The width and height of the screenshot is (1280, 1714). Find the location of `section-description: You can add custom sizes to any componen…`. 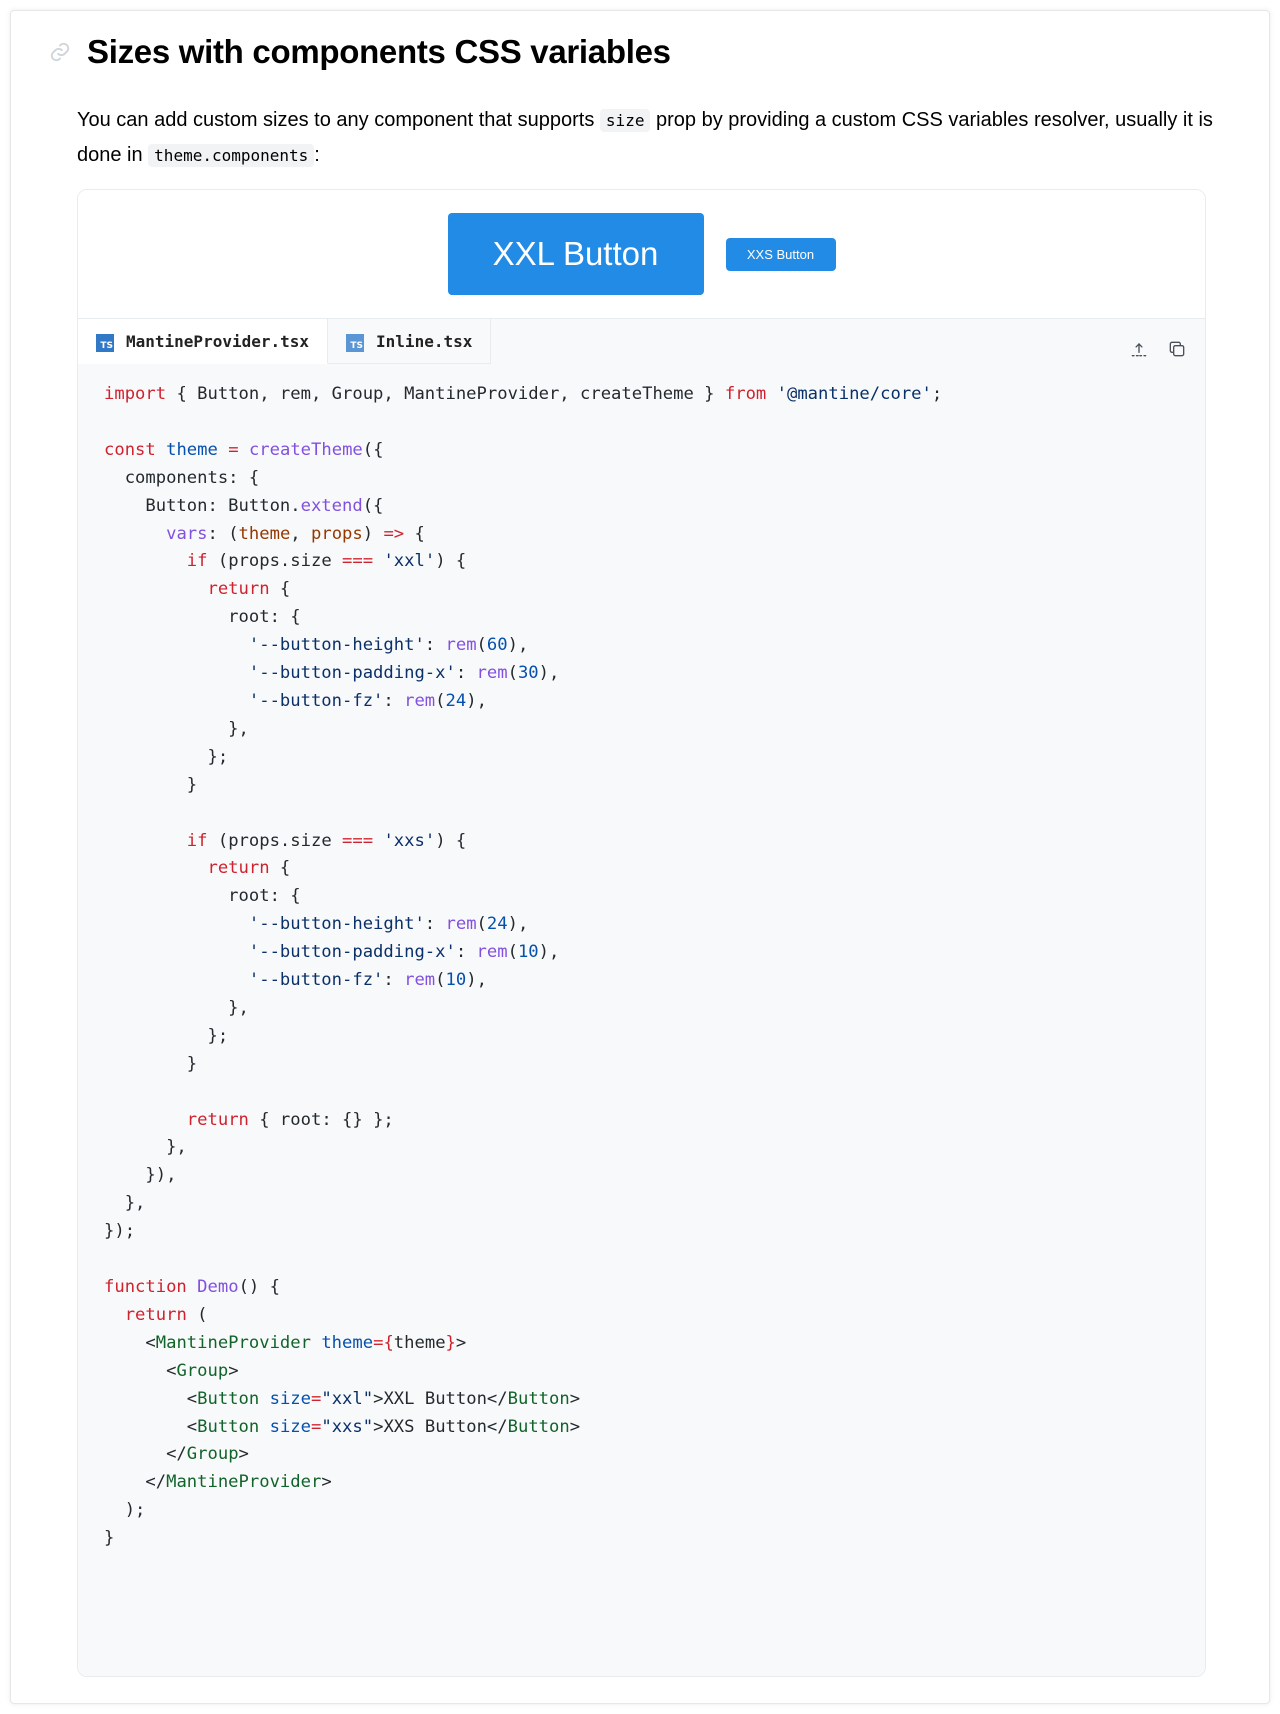

section-description: You can add custom sizes to any componen… is located at coordinates (652, 138).